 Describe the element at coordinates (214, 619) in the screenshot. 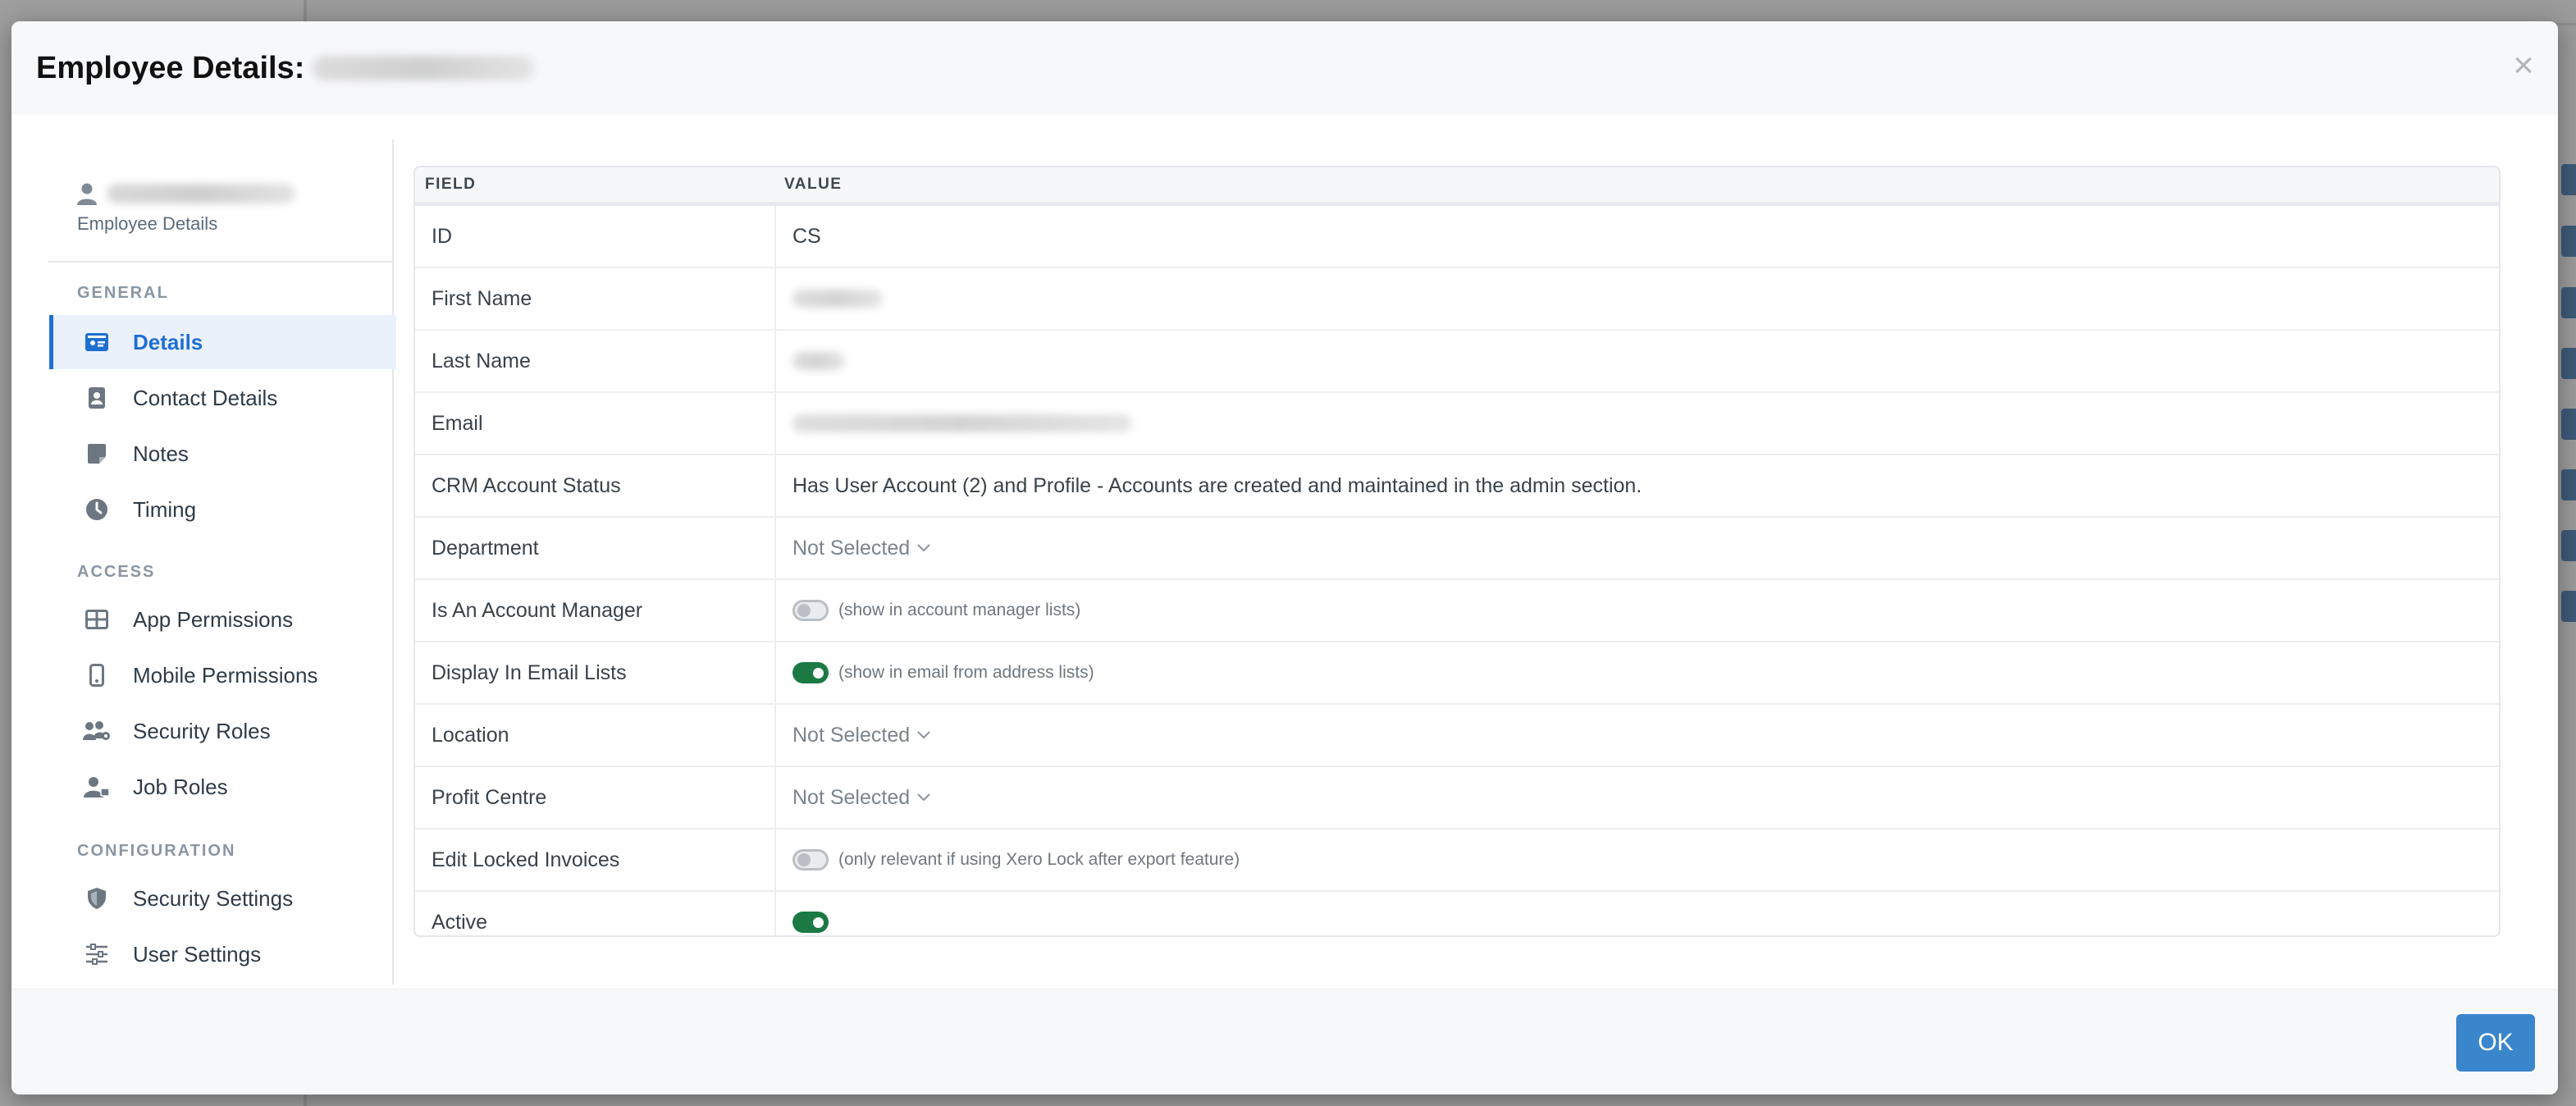

I see `sidebar-item-label: App Permissions` at that location.